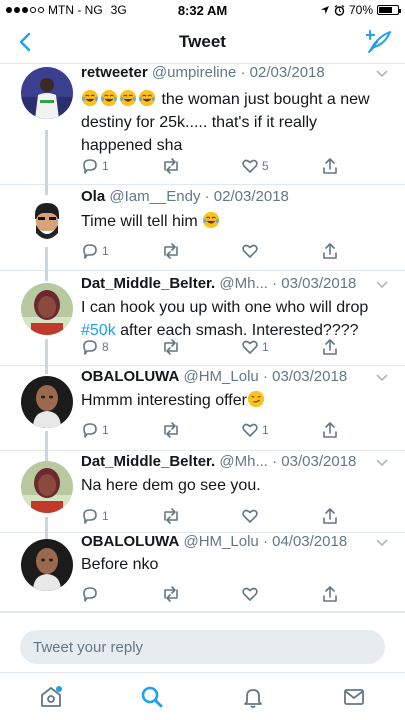 The height and width of the screenshot is (720, 405). I want to click on username: @Iam__Endy, so click(154, 196).